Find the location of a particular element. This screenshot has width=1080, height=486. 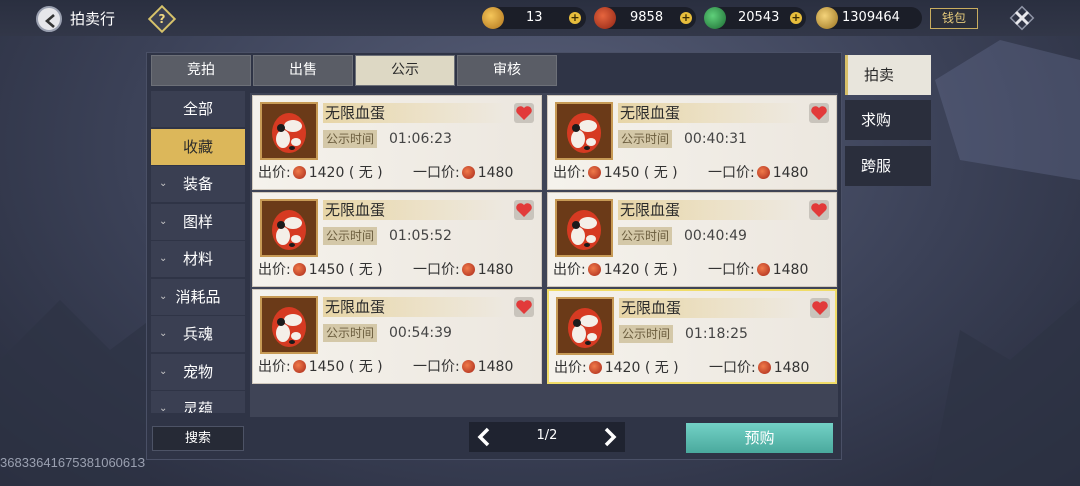

category-label: 消耗品 is located at coordinates (198, 296).